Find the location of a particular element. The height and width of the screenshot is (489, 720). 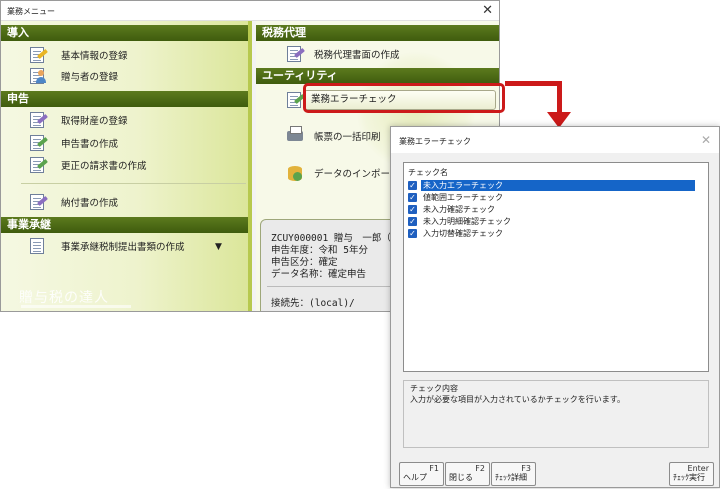

list-item: ✓ 未入力エラーチェック is located at coordinates (551, 185).